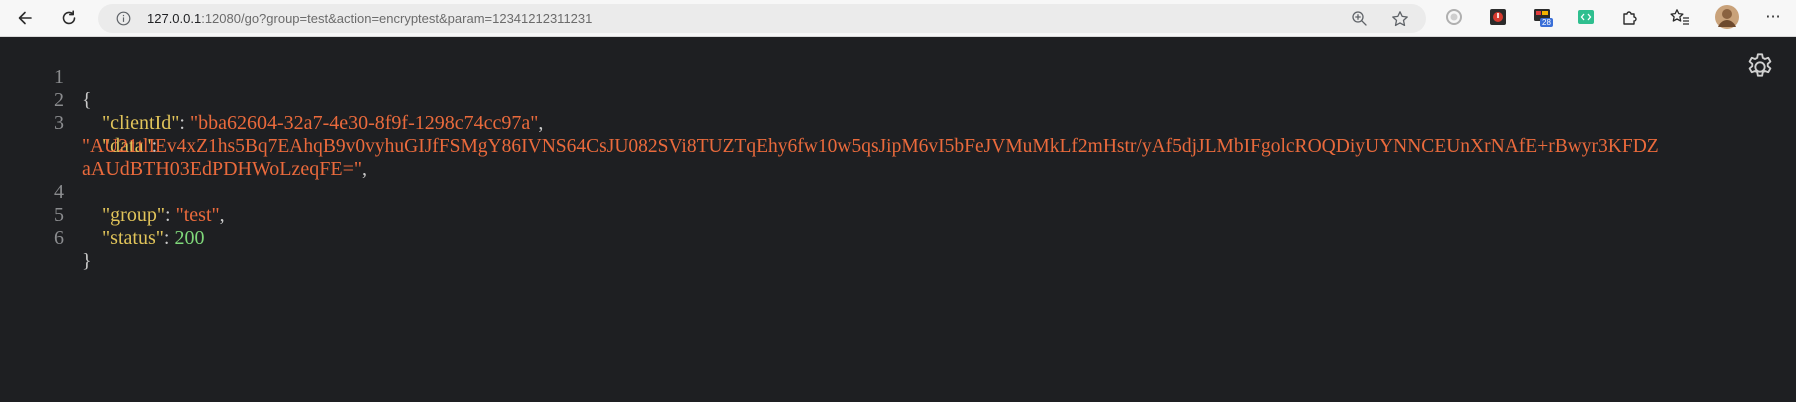 The width and height of the screenshot is (1796, 402). What do you see at coordinates (1400, 21) in the screenshot?
I see `star-icon` at bounding box center [1400, 21].